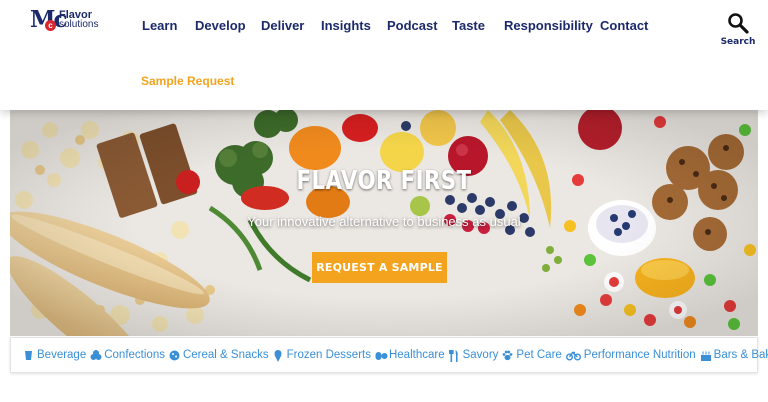 The width and height of the screenshot is (768, 402). Describe the element at coordinates (468, 25) in the screenshot. I see `nav-taste: Taste` at that location.